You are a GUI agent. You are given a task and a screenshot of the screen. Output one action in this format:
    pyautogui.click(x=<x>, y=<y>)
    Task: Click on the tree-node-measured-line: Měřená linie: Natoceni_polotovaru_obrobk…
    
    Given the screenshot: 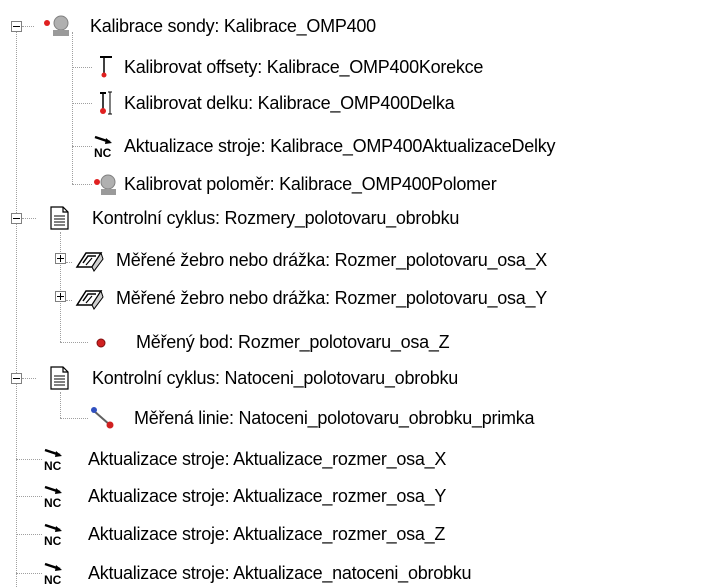 What is the action you would take?
    pyautogui.click(x=312, y=418)
    